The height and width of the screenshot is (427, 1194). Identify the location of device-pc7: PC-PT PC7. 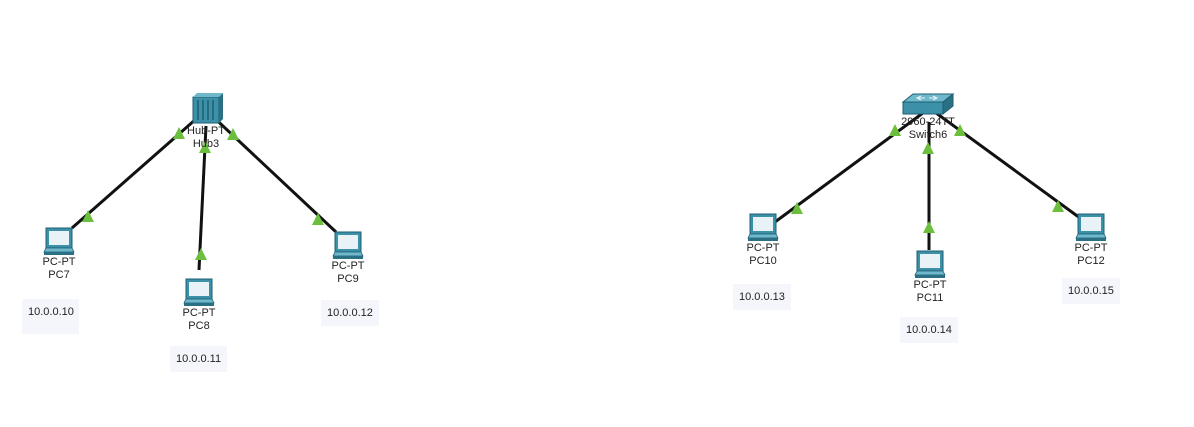
(59, 254).